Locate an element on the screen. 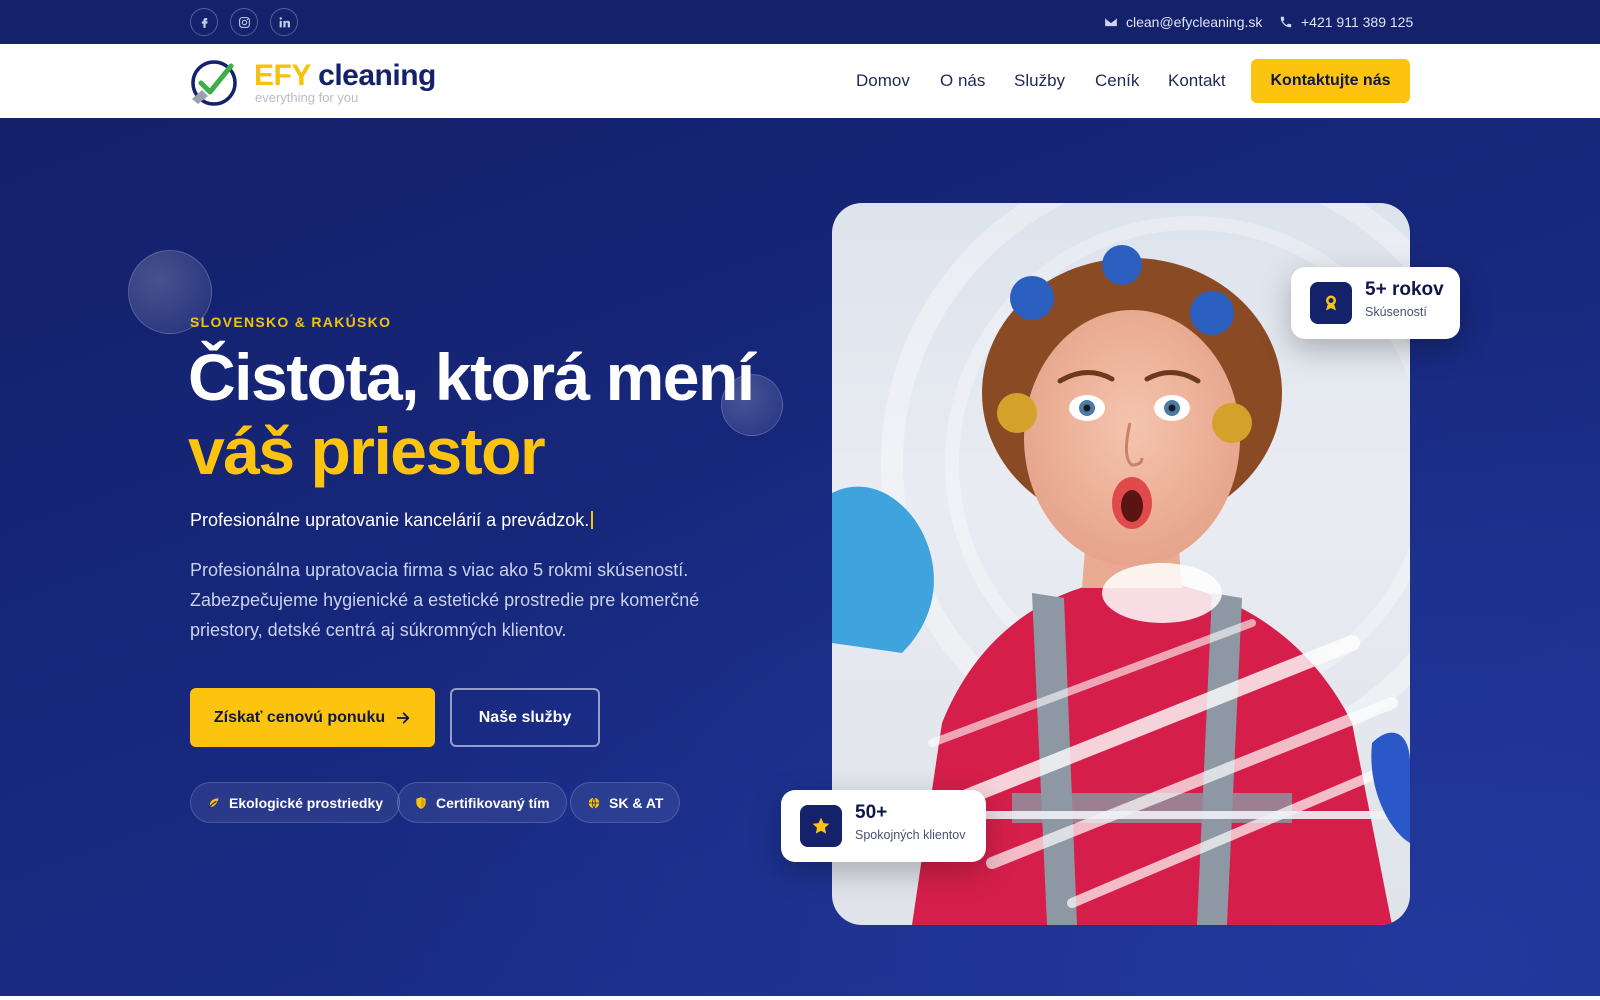 The width and height of the screenshot is (1600, 1000). chip-certified: Certifikovaný tím is located at coordinates (482, 802).